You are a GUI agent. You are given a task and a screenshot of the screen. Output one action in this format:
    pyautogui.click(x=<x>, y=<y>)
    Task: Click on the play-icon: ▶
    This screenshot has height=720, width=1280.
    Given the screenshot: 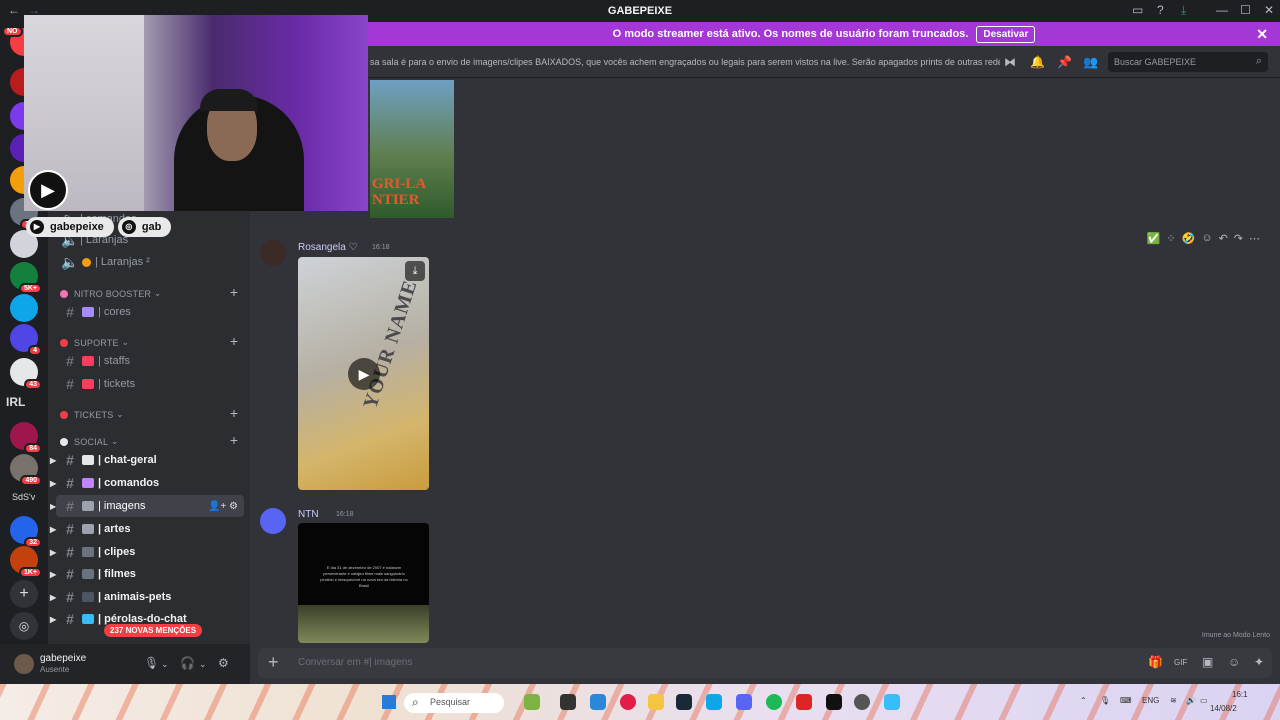 What is the action you would take?
    pyautogui.click(x=364, y=374)
    